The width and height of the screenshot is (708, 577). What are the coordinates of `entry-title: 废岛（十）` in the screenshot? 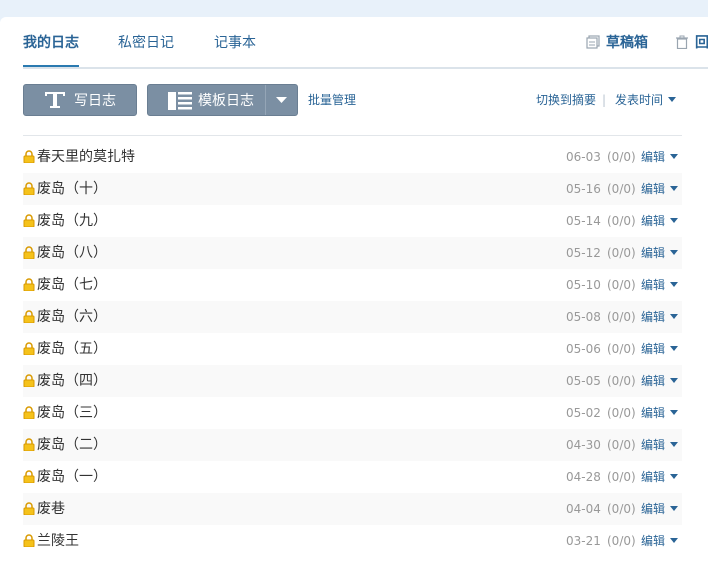 It's located at (72, 189).